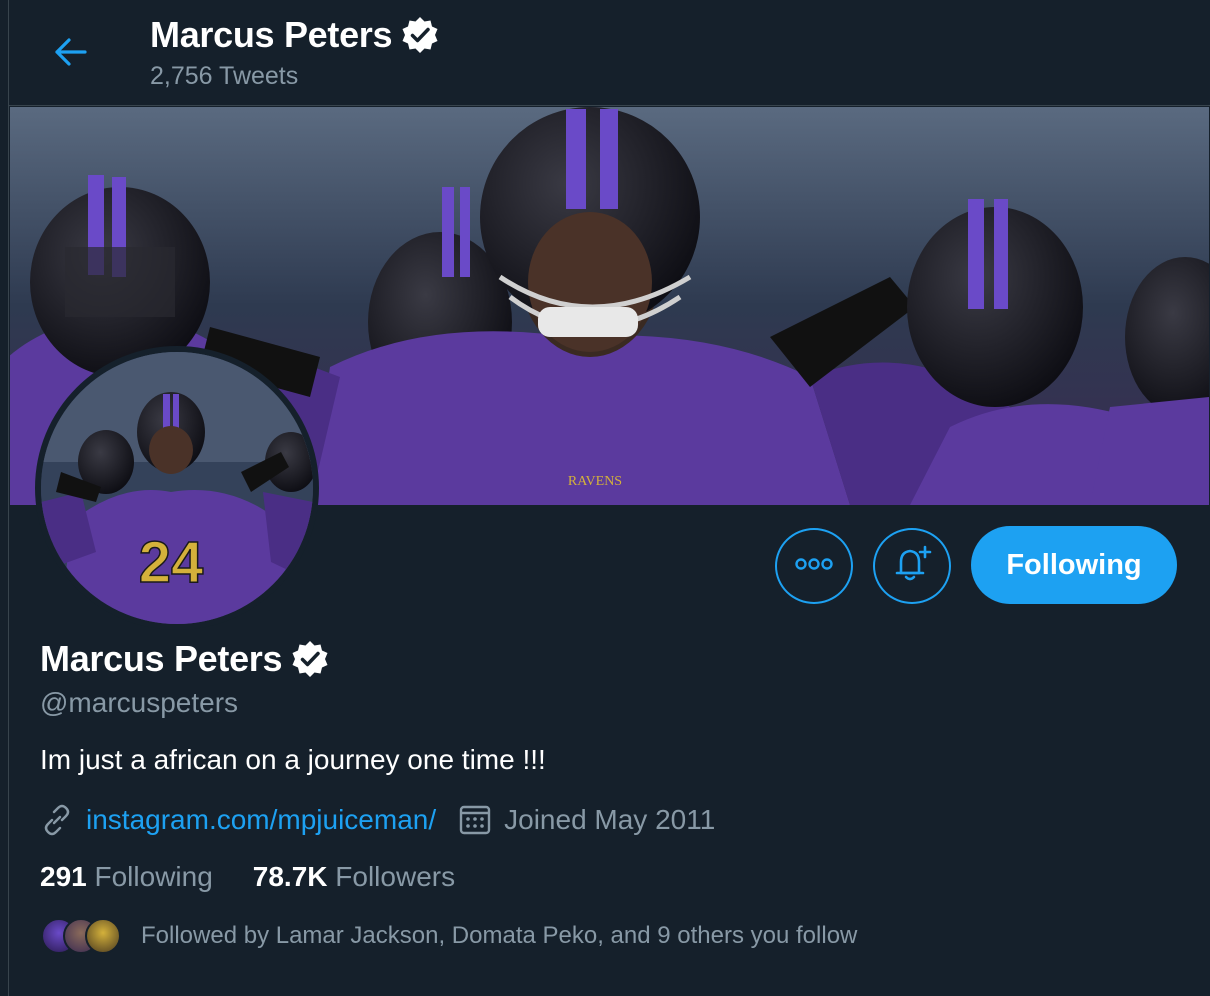 The image size is (1210, 996). I want to click on profile-name: Marcus Peters, so click(185, 659).